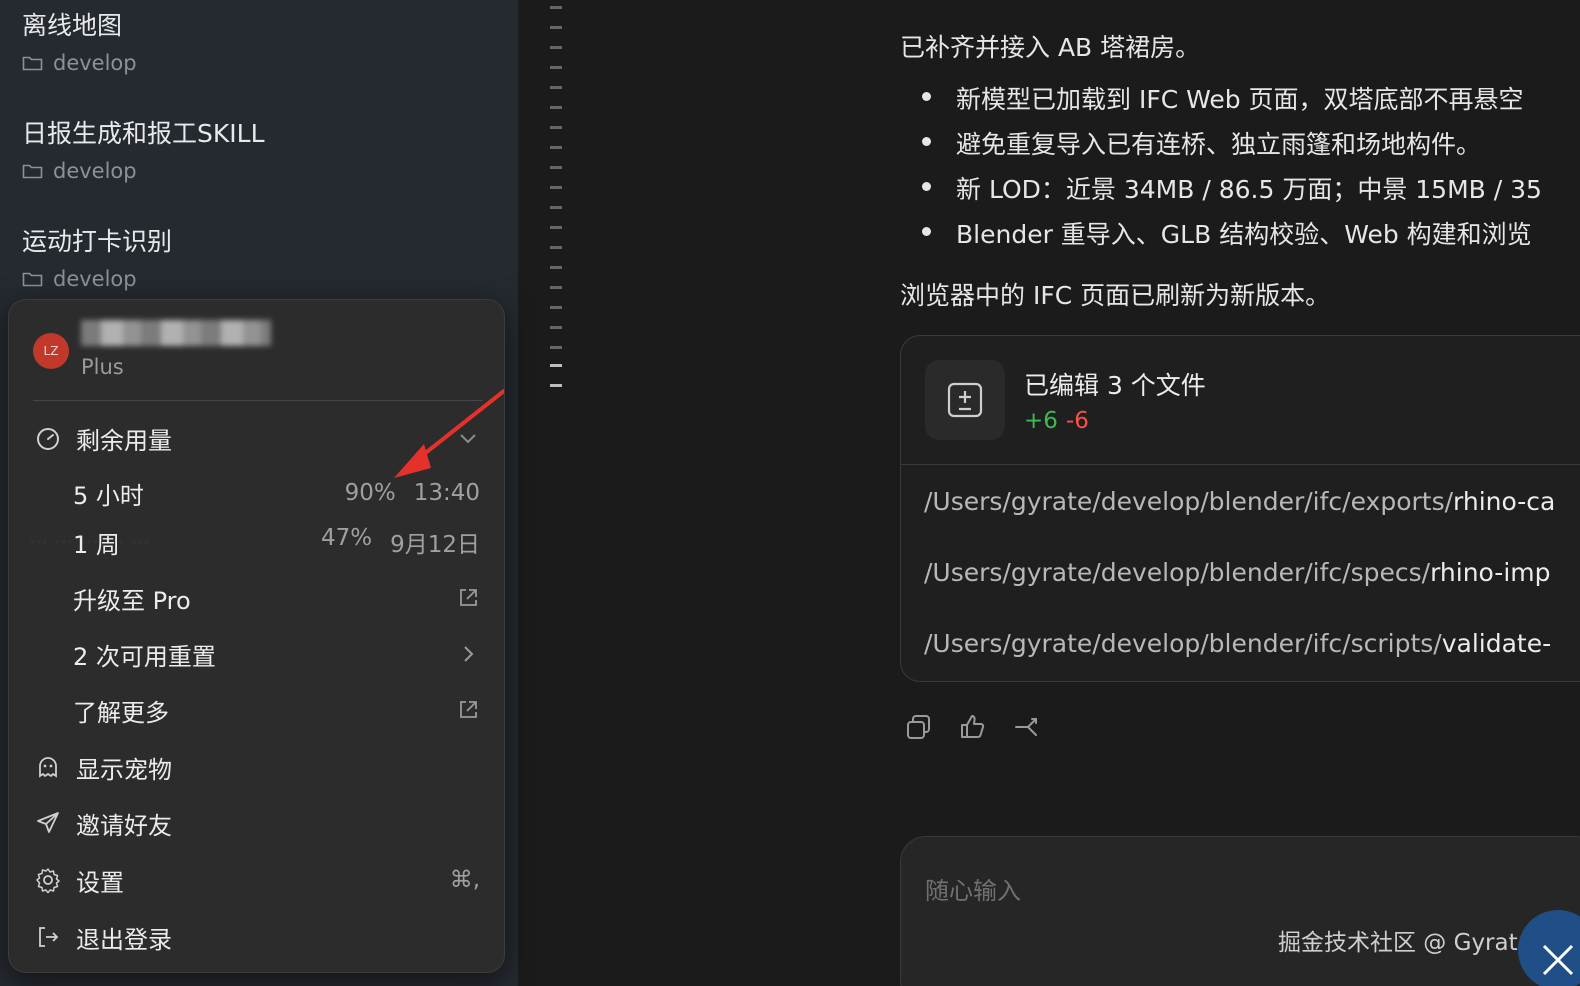  I want to click on show-pet-item: 显示宠物, so click(256, 767).